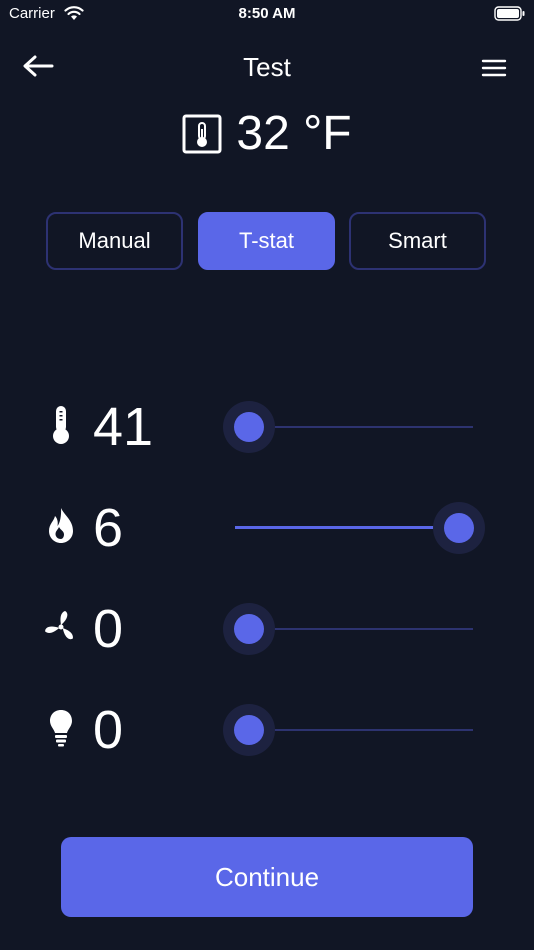 The image size is (534, 950). Describe the element at coordinates (123, 427) in the screenshot. I see `temperature-setpoint-value: 41` at that location.